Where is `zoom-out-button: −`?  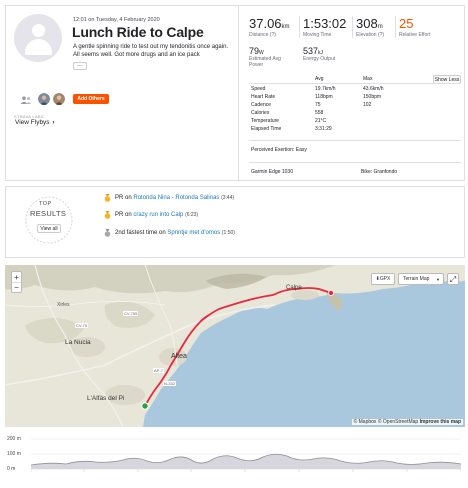 zoom-out-button: − is located at coordinates (16, 288).